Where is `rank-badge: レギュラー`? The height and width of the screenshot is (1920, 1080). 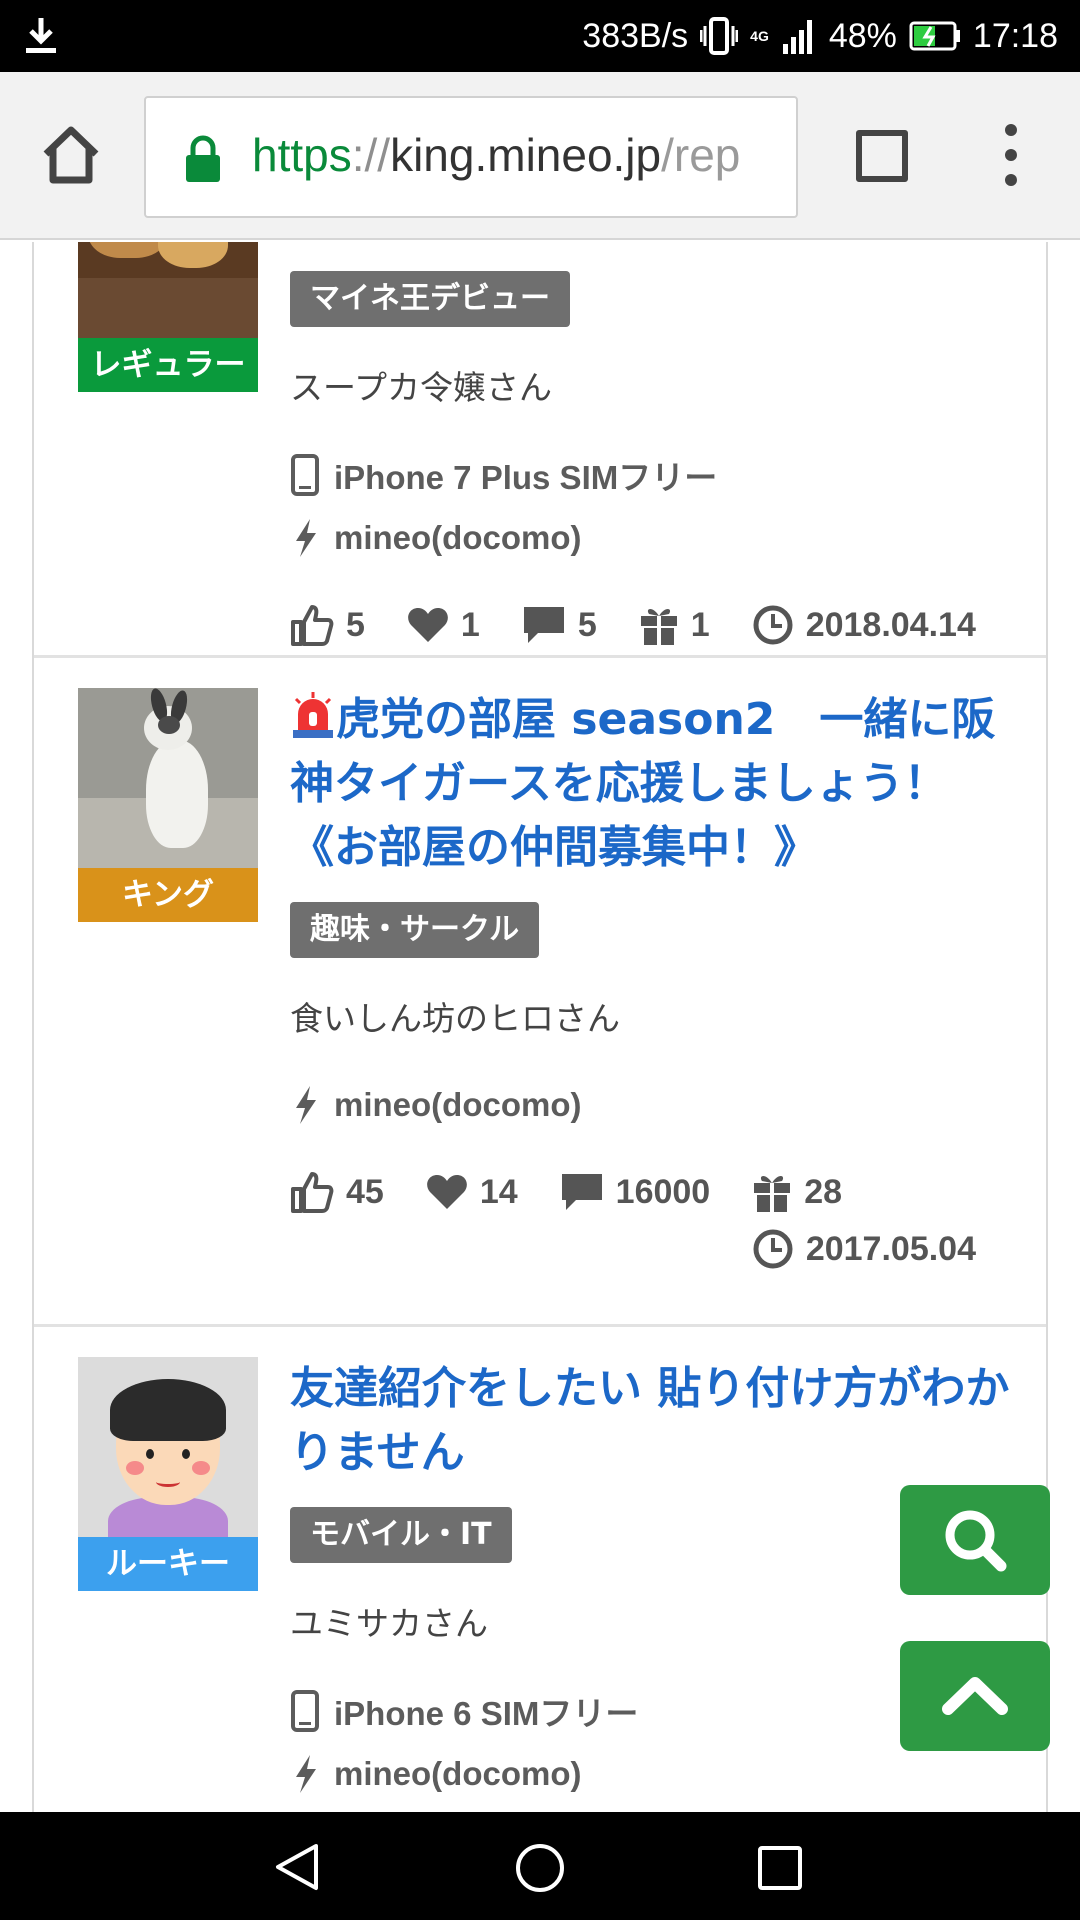
rank-badge: レギュラー is located at coordinates (168, 365).